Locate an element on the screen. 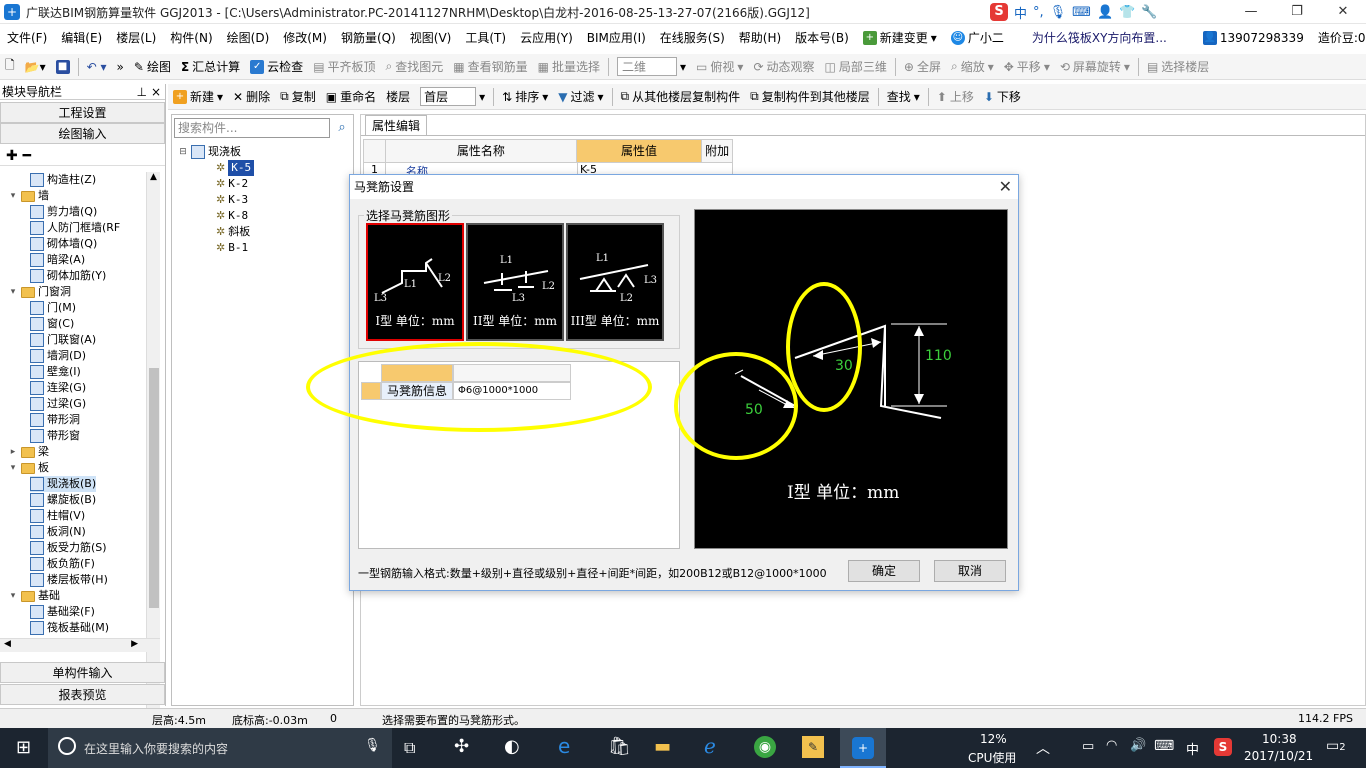 The height and width of the screenshot is (768, 1366). tab-property-edit: 属性编辑 is located at coordinates (396, 125).